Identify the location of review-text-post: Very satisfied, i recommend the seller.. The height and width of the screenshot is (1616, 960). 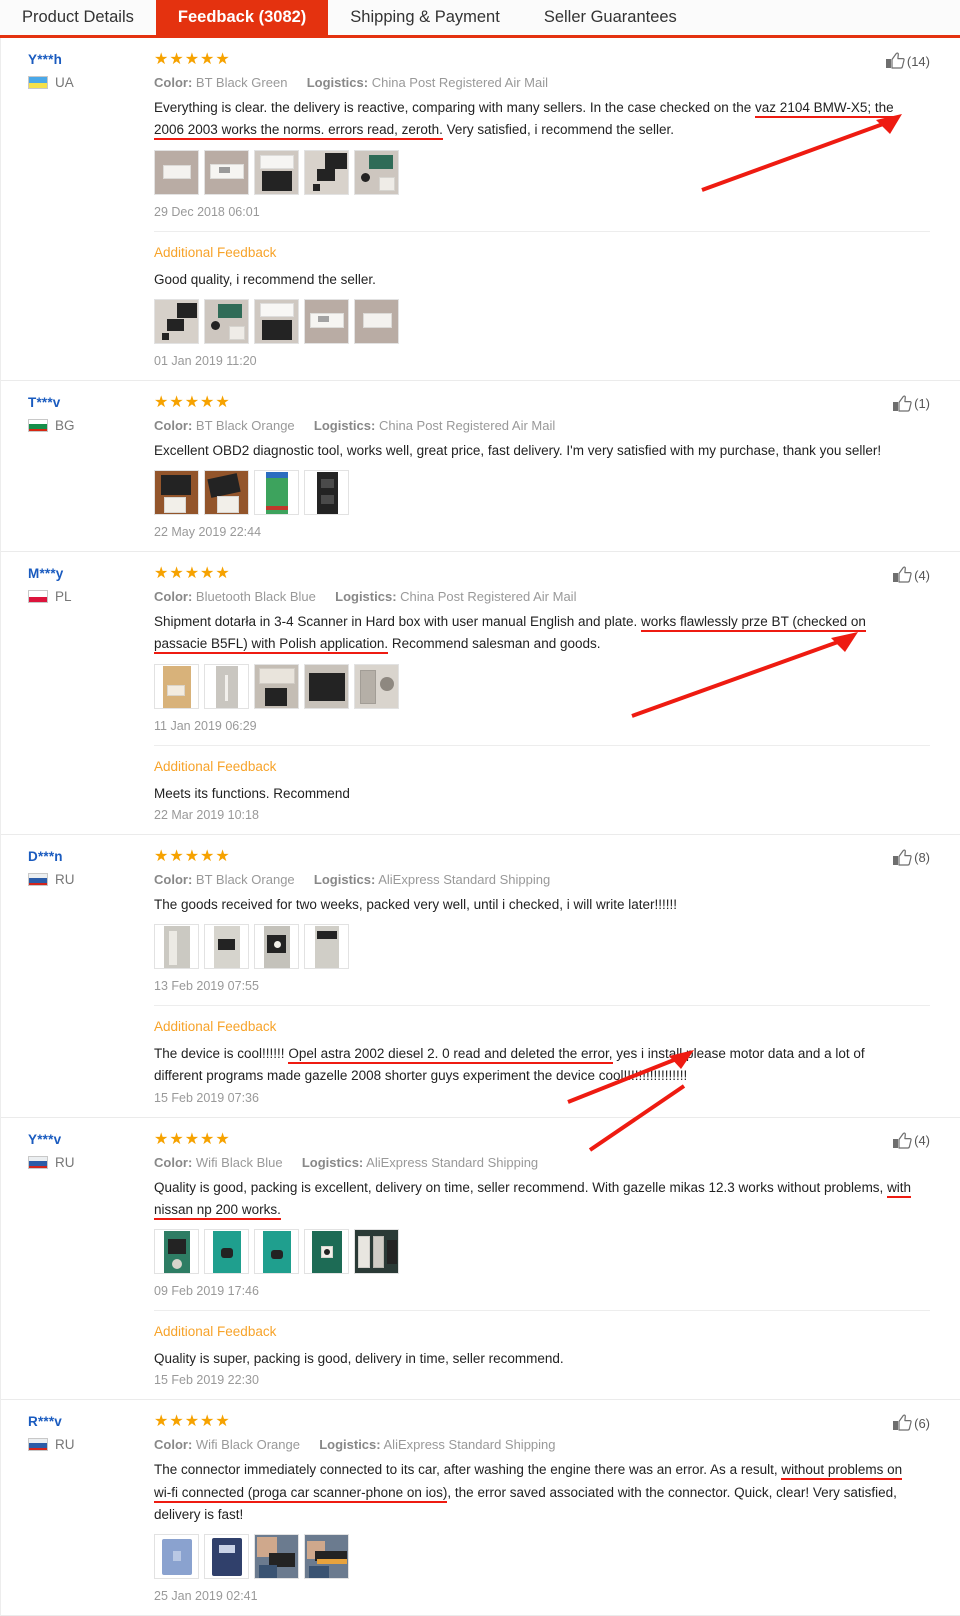
(558, 130).